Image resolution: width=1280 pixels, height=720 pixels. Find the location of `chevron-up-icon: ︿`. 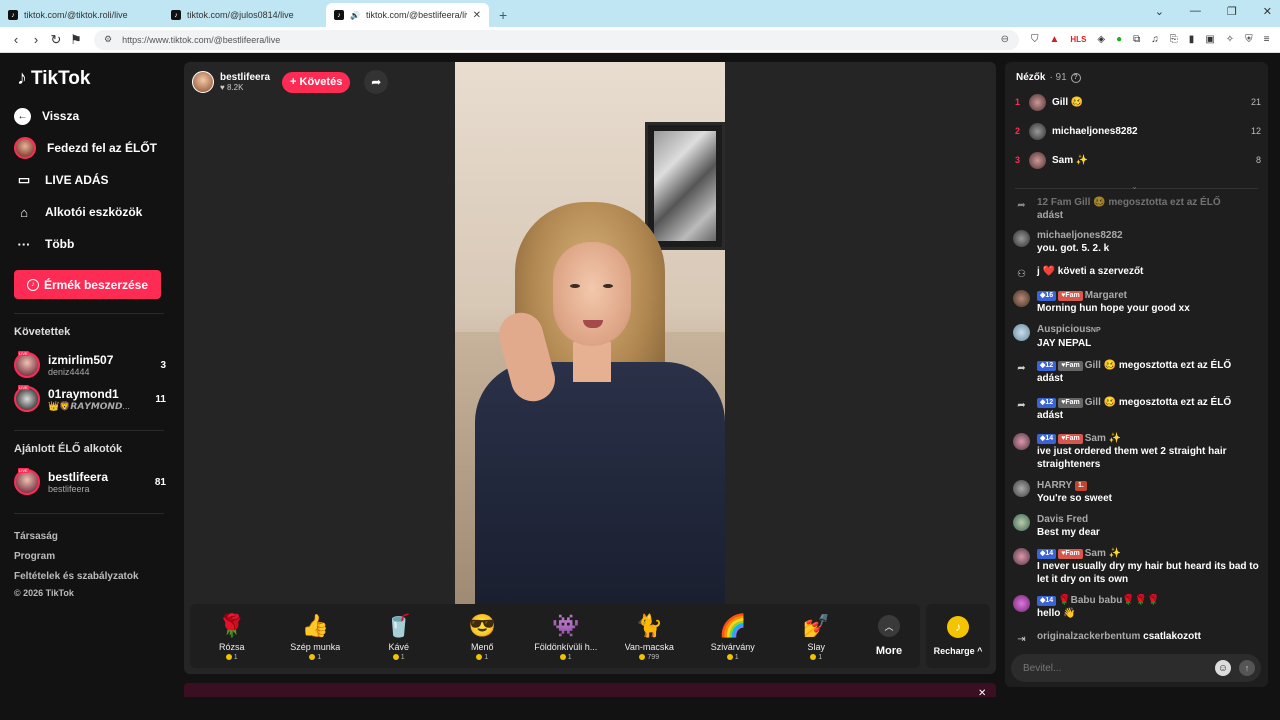

chevron-up-icon: ︿ is located at coordinates (889, 626).